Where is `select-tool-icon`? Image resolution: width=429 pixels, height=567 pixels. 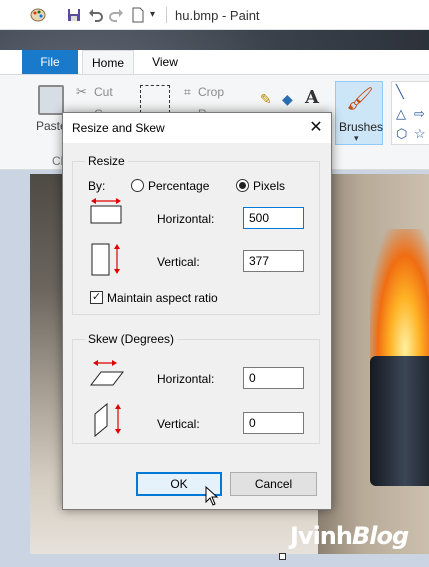
select-tool-icon is located at coordinates (155, 99).